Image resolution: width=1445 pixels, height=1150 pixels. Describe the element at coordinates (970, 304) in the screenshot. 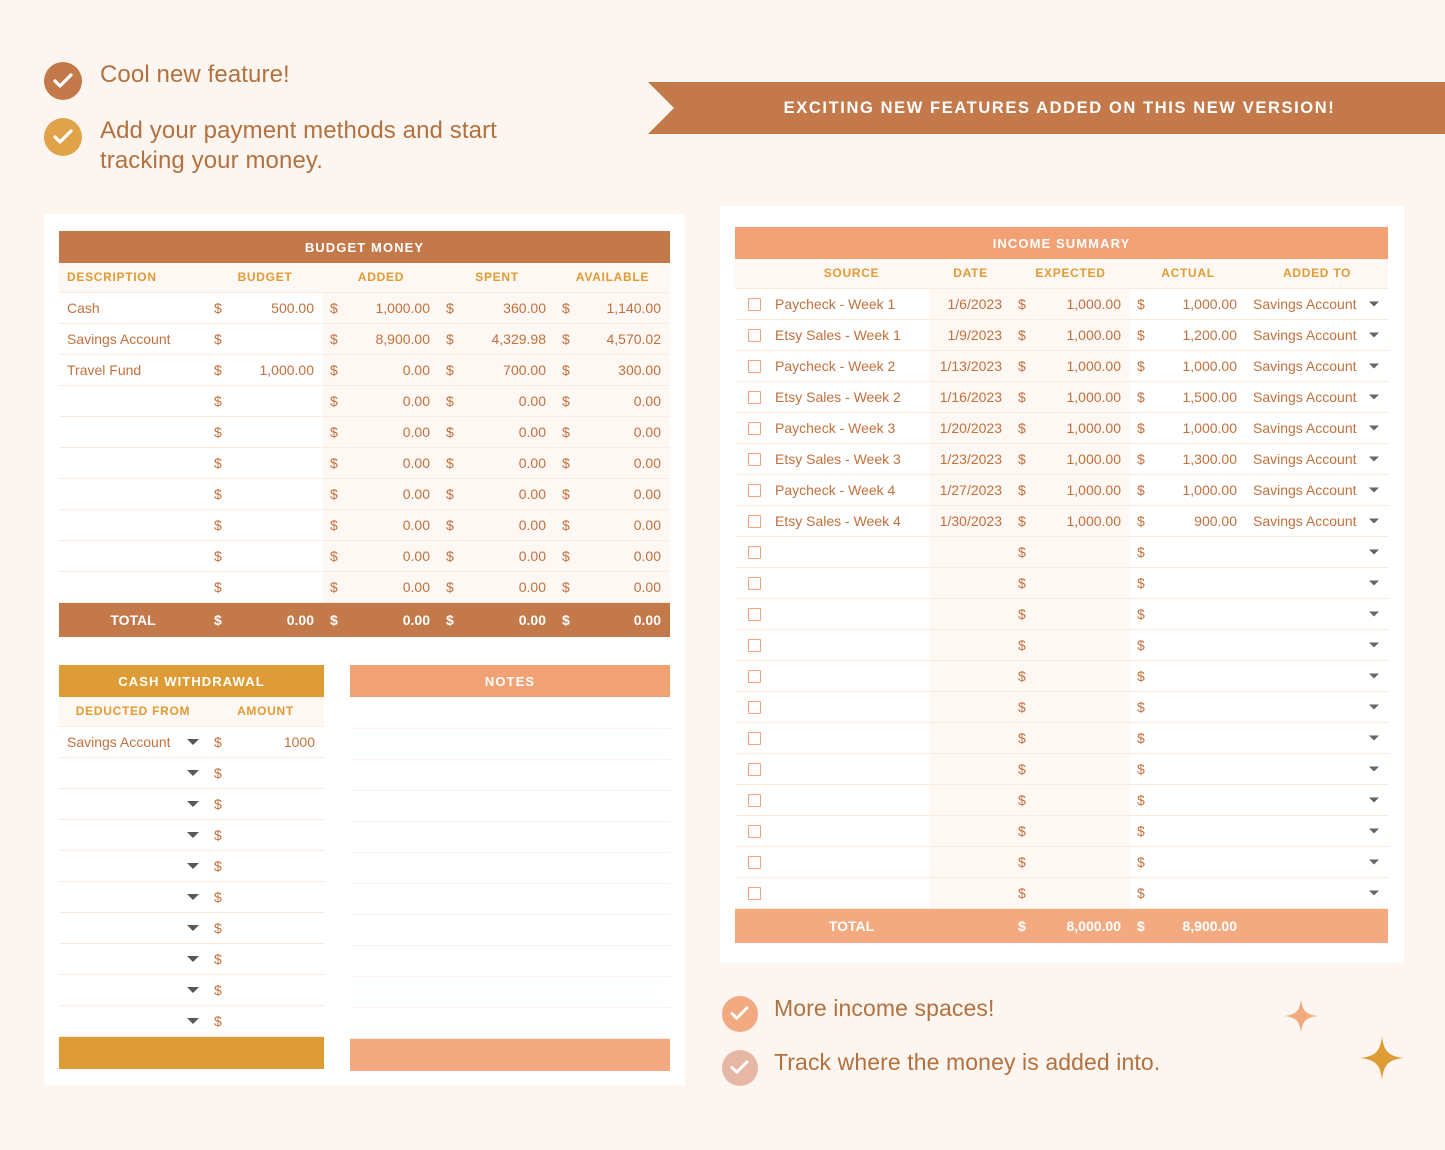

I see `income-date-cell: 1/6/2023` at that location.